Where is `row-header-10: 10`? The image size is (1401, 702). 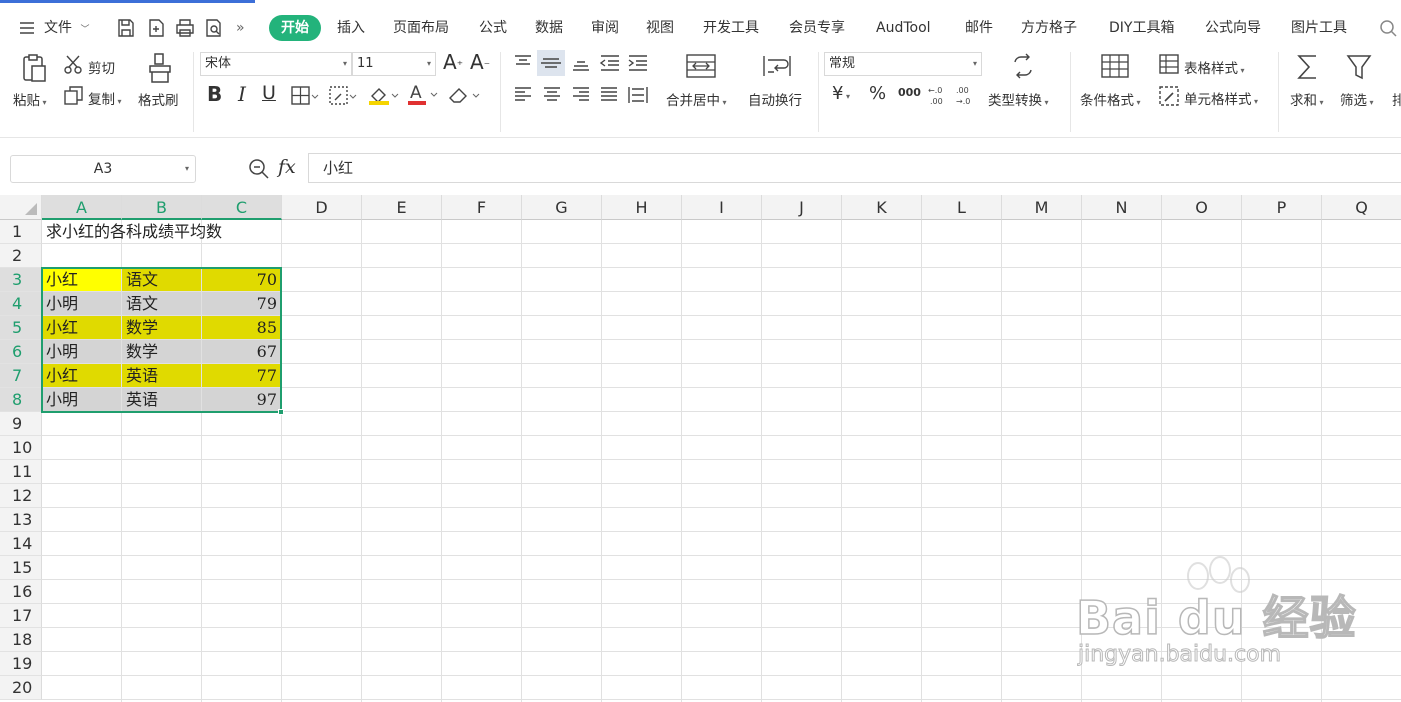 row-header-10: 10 is located at coordinates (21, 448).